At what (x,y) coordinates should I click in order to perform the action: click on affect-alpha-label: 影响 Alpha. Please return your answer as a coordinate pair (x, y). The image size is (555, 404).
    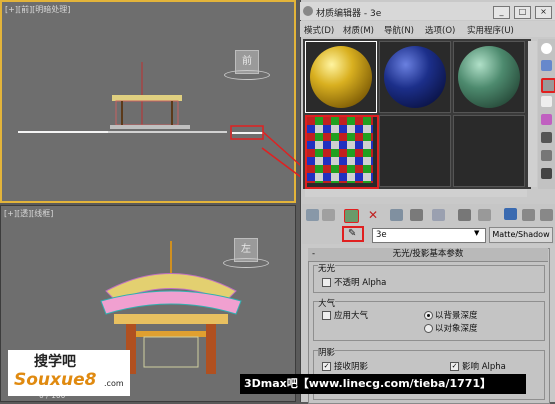
    Looking at the image, I should click on (484, 367).